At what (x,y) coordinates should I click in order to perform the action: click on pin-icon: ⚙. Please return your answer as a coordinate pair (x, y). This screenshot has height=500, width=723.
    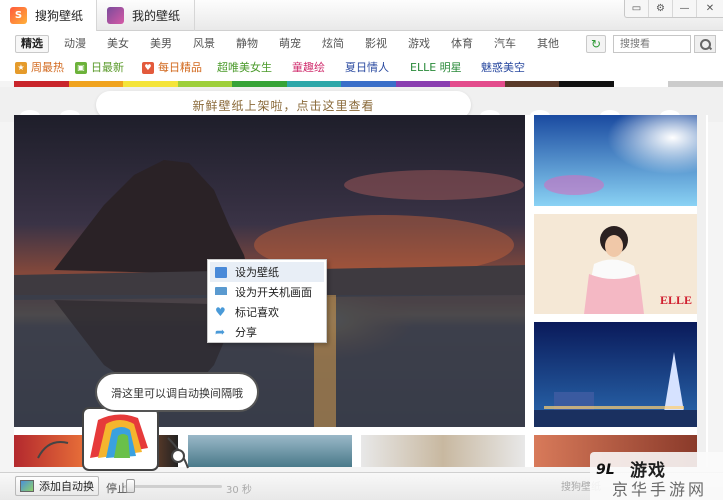
    Looking at the image, I should click on (661, 8).